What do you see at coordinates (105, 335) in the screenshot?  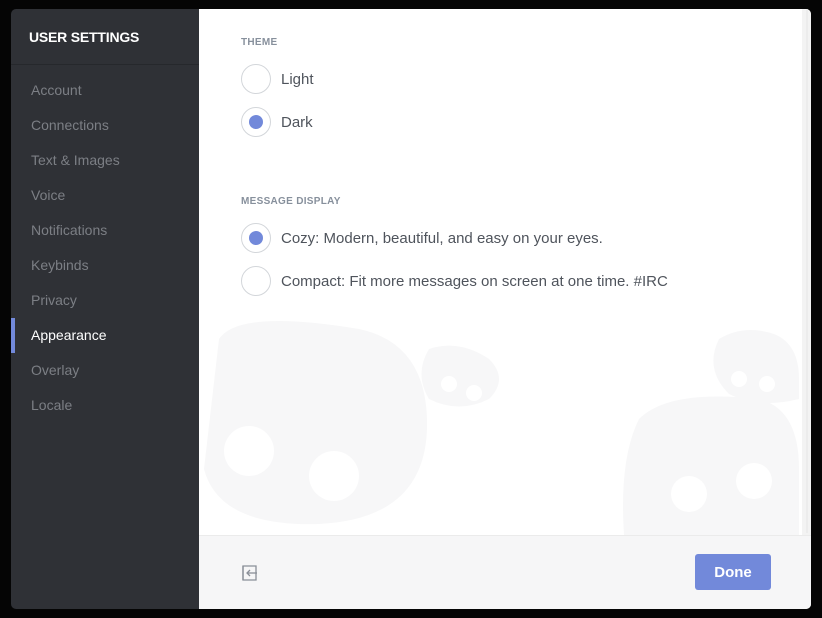 I see `sidebar-item-appearance: Appearance` at bounding box center [105, 335].